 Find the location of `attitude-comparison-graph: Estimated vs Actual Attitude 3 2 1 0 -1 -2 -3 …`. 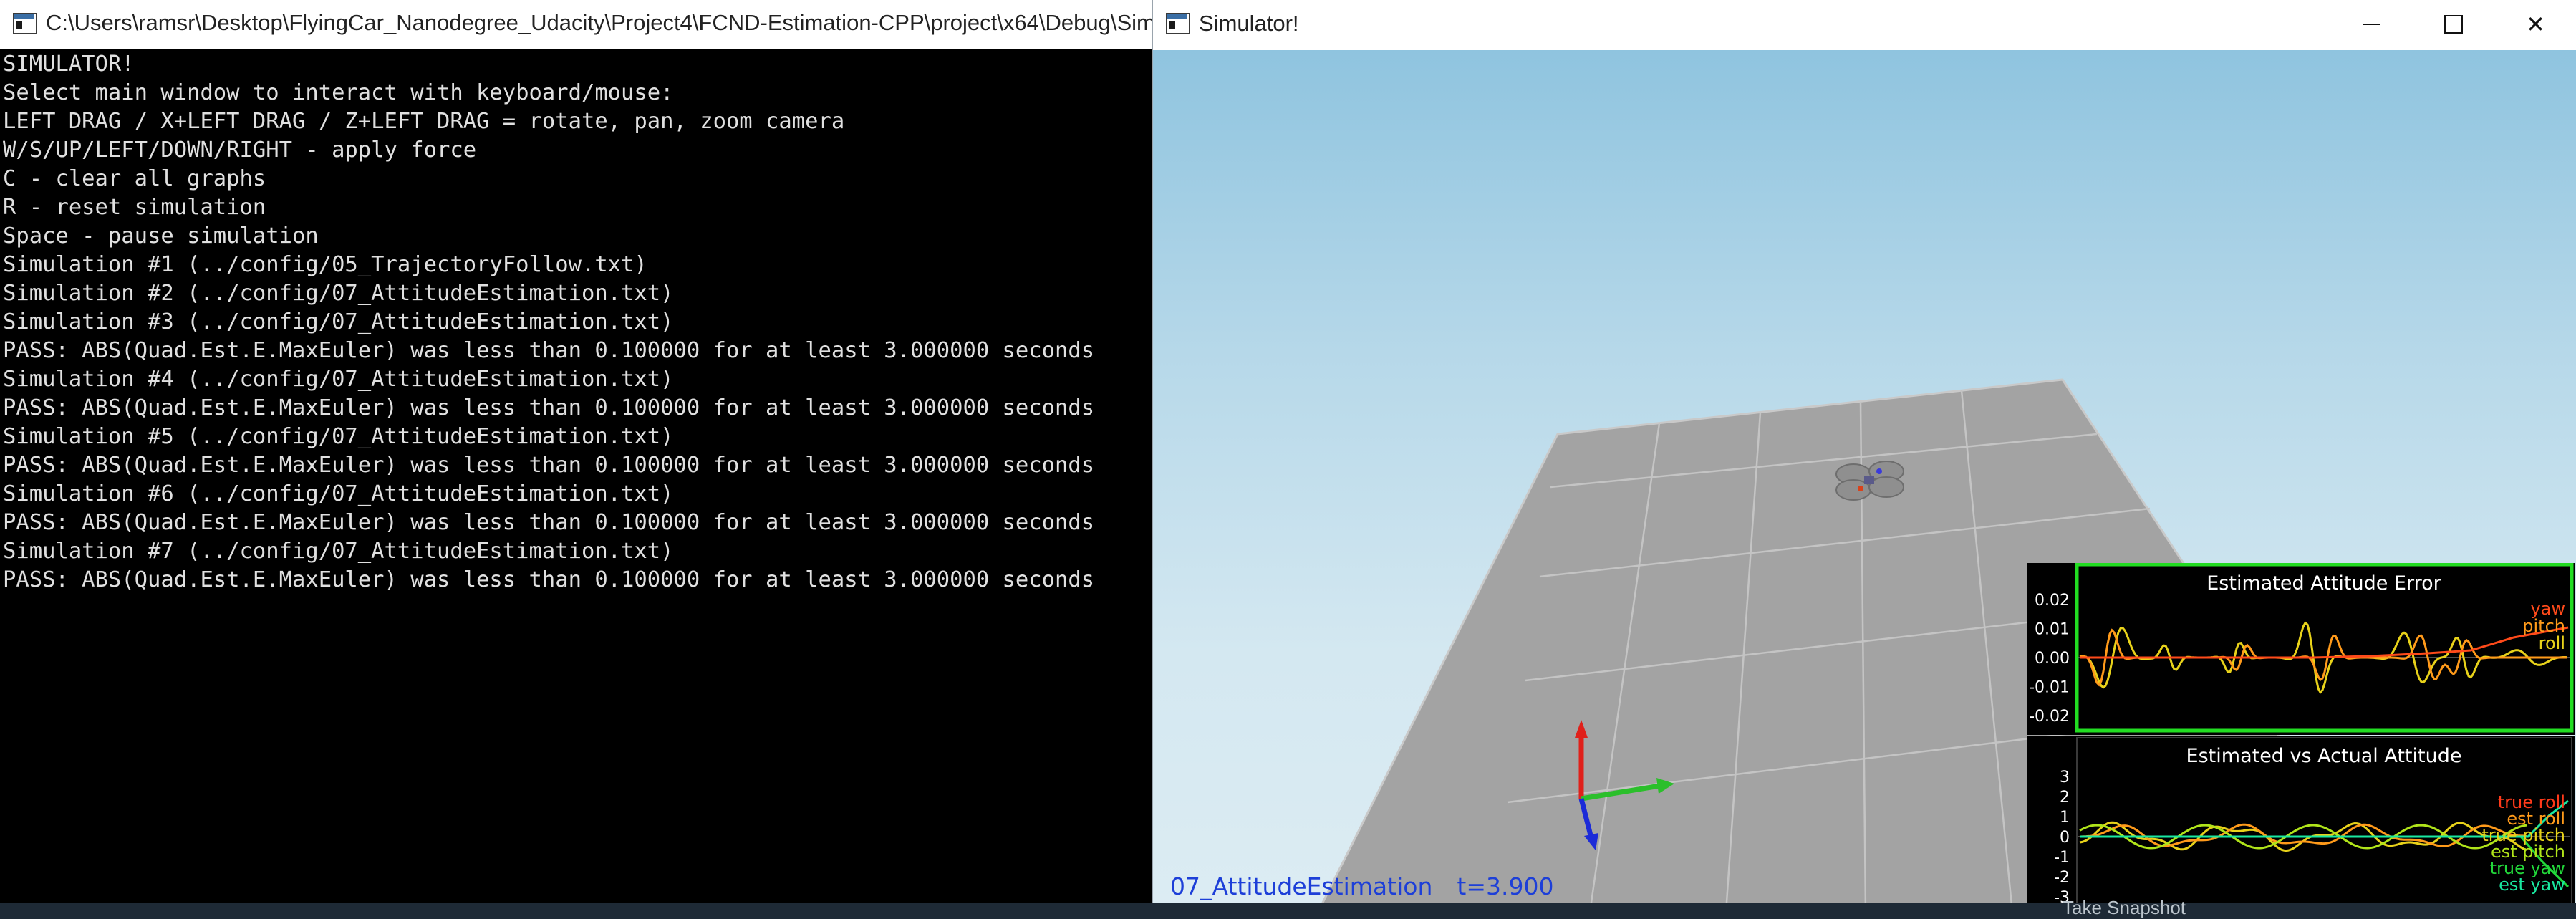

attitude-comparison-graph: Estimated vs Actual Attitude 3 2 1 0 -1 -2 -3 … is located at coordinates (2301, 824).